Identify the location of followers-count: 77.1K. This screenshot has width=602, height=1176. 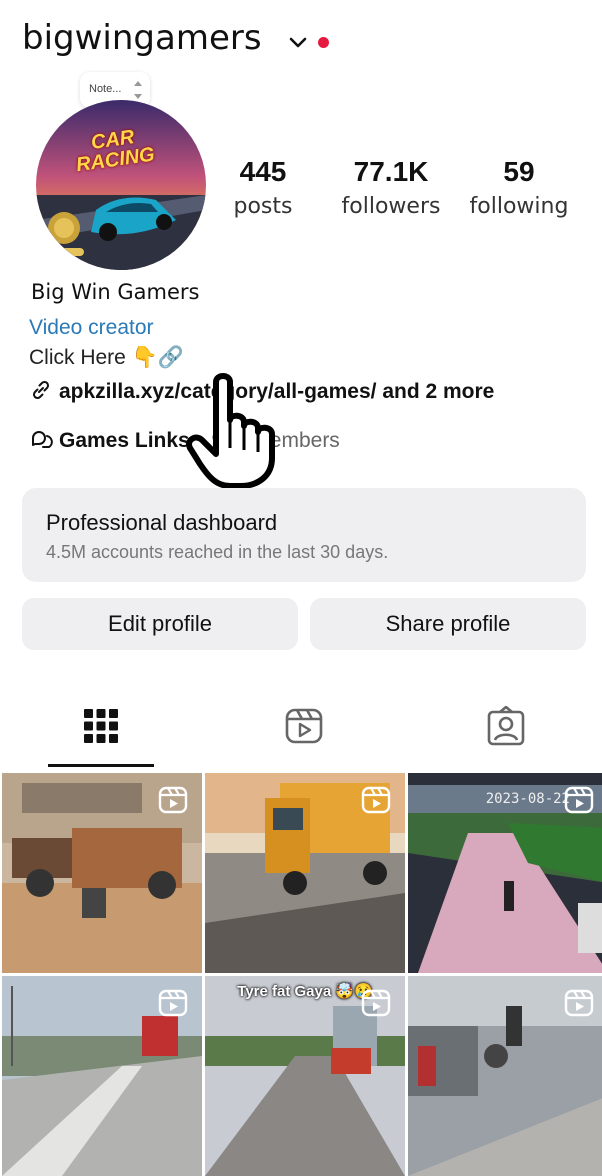
(391, 171).